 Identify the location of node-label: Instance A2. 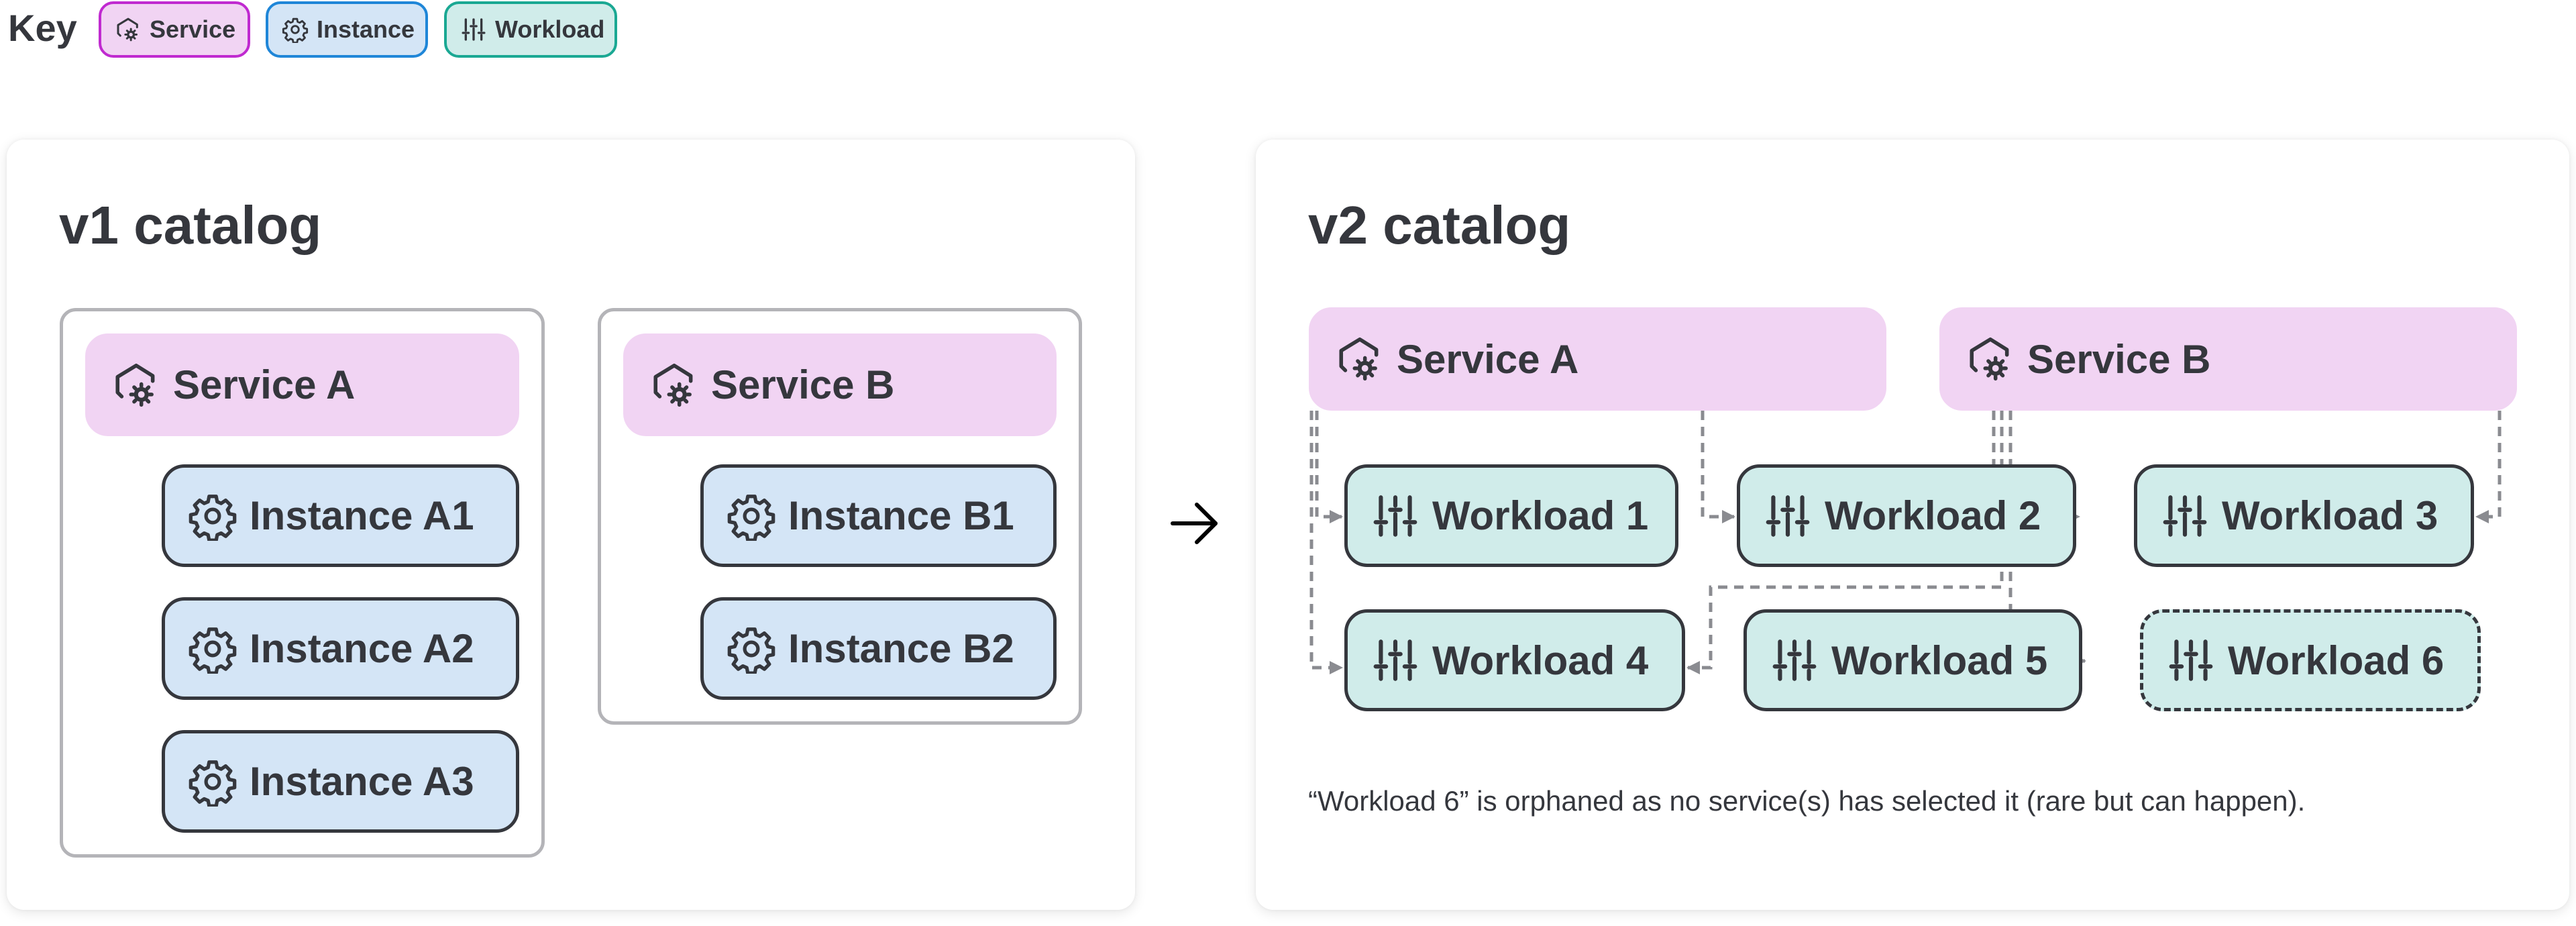
(362, 649).